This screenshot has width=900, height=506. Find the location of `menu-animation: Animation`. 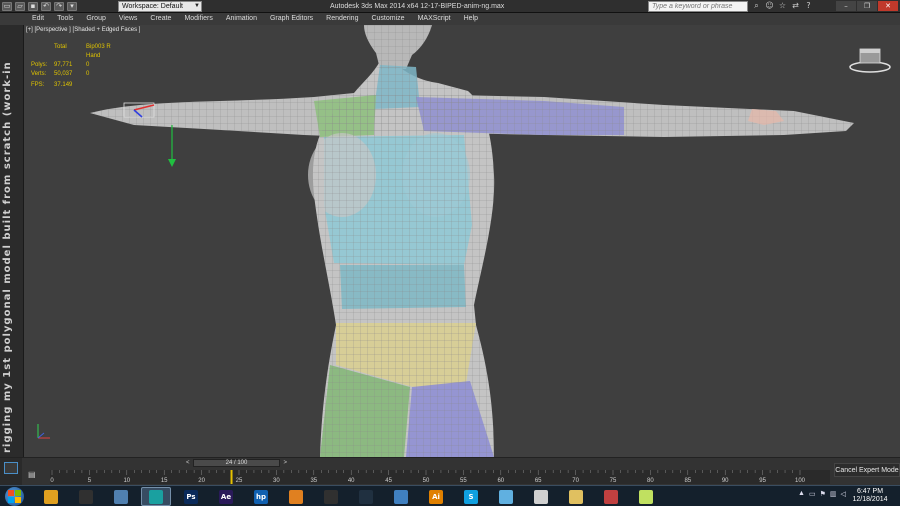

menu-animation: Animation is located at coordinates (241, 19).